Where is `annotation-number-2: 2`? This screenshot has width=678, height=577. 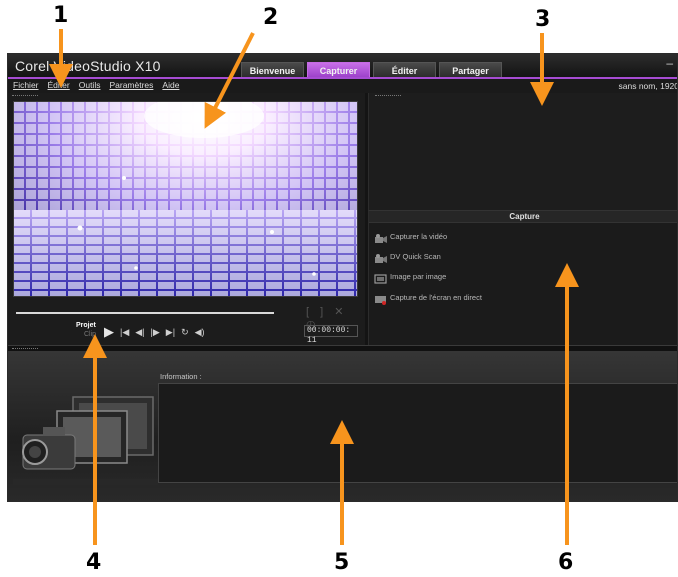 annotation-number-2: 2 is located at coordinates (271, 17).